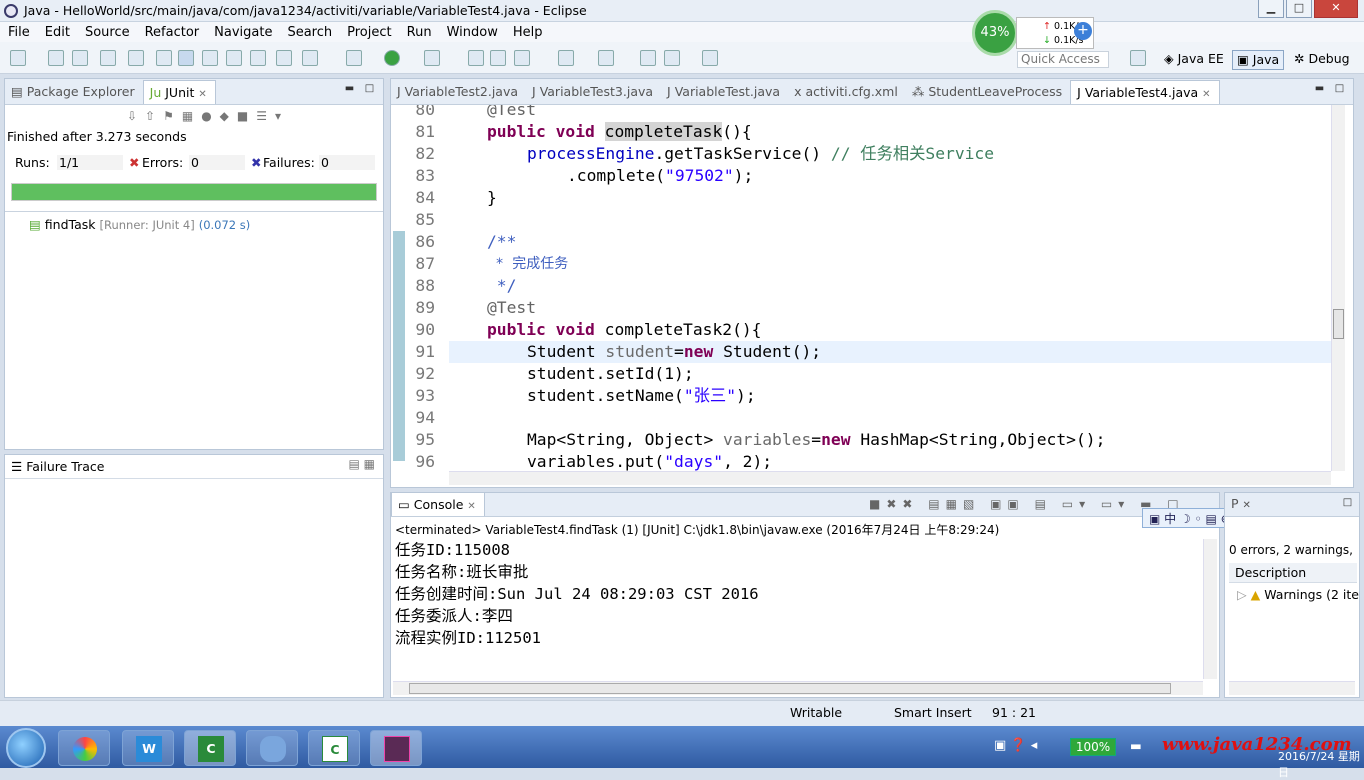 This screenshot has height=780, width=1364. What do you see at coordinates (710, 58) in the screenshot?
I see `forward-icon` at bounding box center [710, 58].